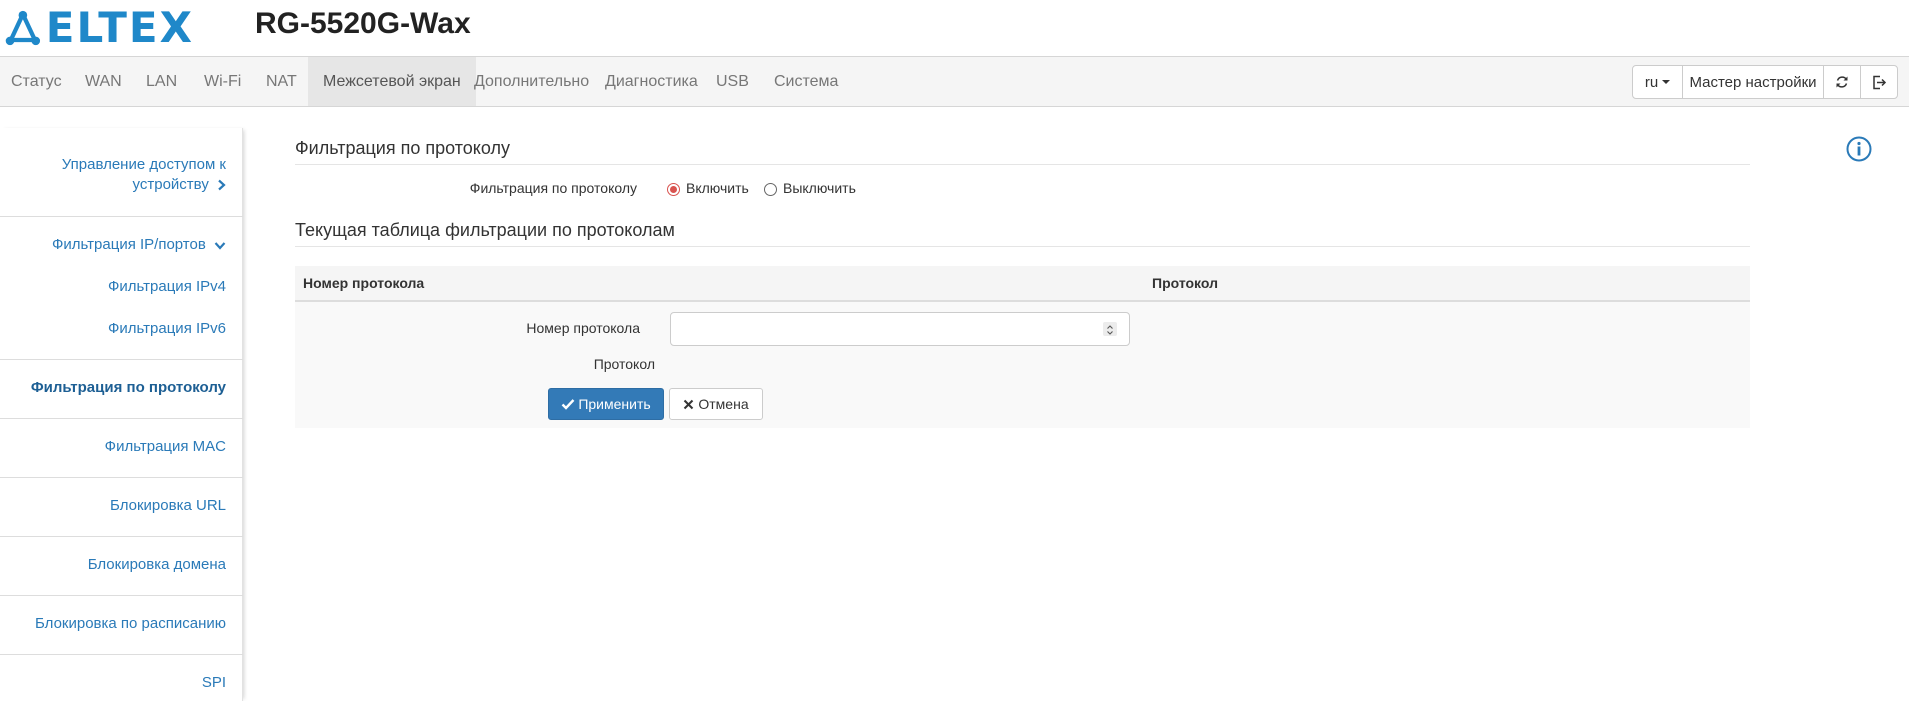 The image size is (1909, 701). What do you see at coordinates (144, 175) in the screenshot?
I see `sidebar-item-device-access: Управление доступом к устройству` at bounding box center [144, 175].